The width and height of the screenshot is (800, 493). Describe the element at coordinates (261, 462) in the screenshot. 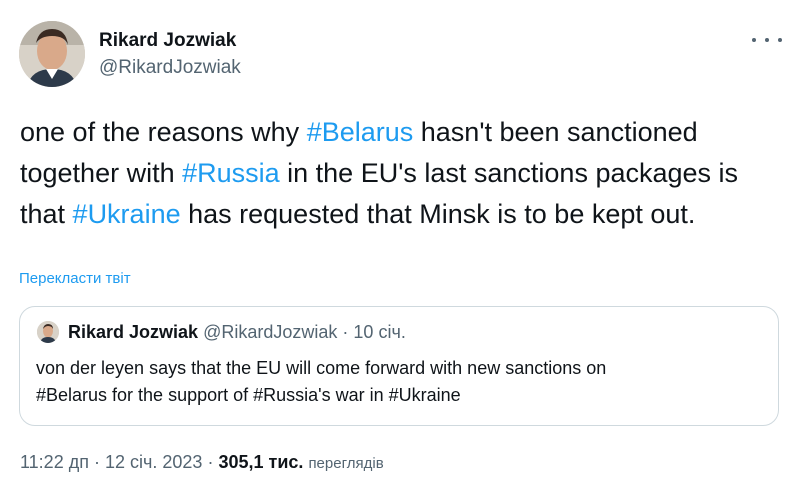

I see `views-count: 305,1 тис.` at that location.